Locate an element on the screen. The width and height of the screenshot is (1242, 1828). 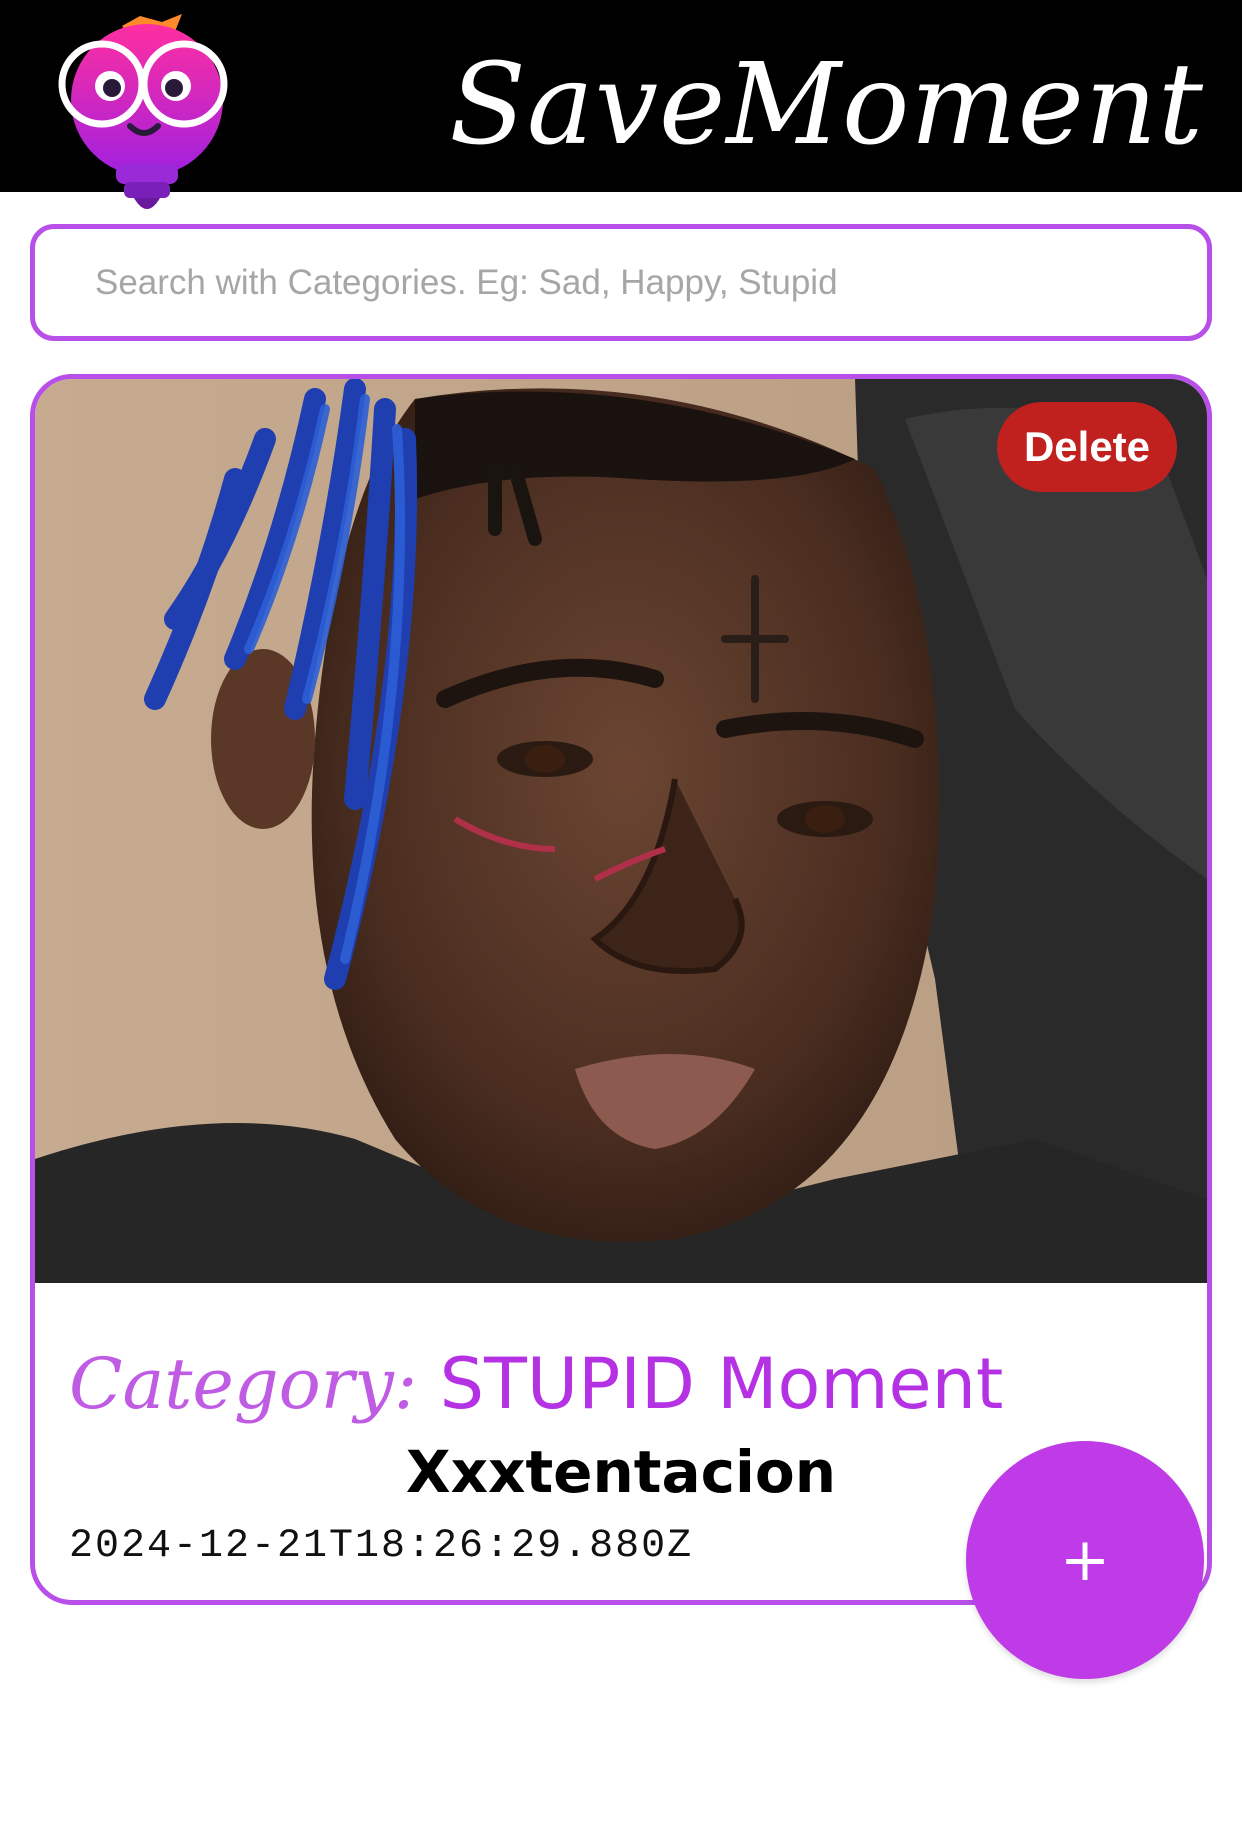
add-moment-button: + is located at coordinates (1085, 1560).